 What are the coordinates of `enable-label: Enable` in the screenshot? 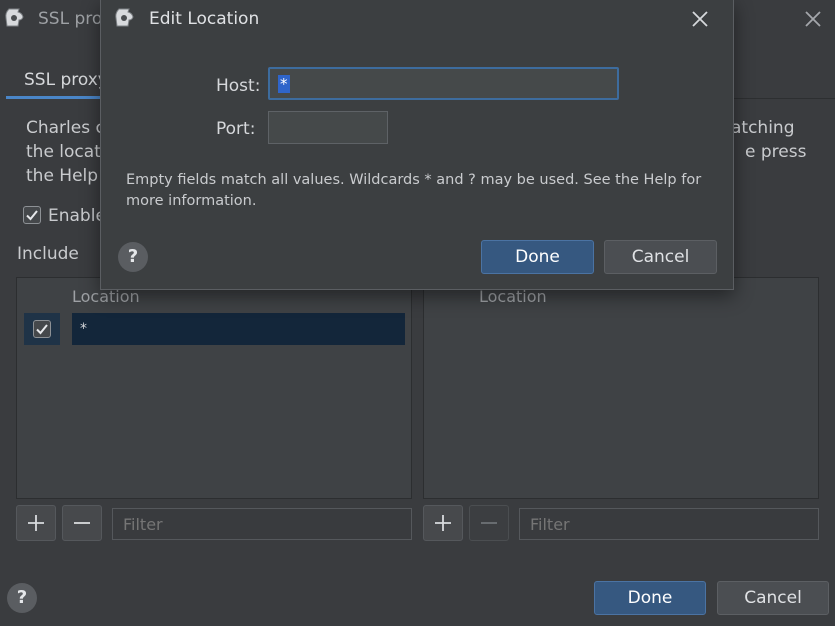 It's located at (77, 216).